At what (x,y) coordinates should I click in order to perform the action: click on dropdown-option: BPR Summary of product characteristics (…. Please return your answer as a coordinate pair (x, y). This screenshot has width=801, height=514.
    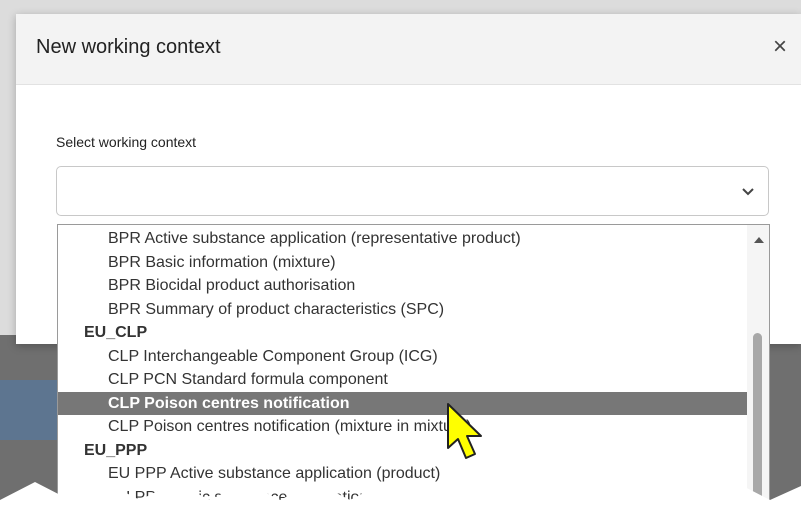
    Looking at the image, I should click on (403, 310).